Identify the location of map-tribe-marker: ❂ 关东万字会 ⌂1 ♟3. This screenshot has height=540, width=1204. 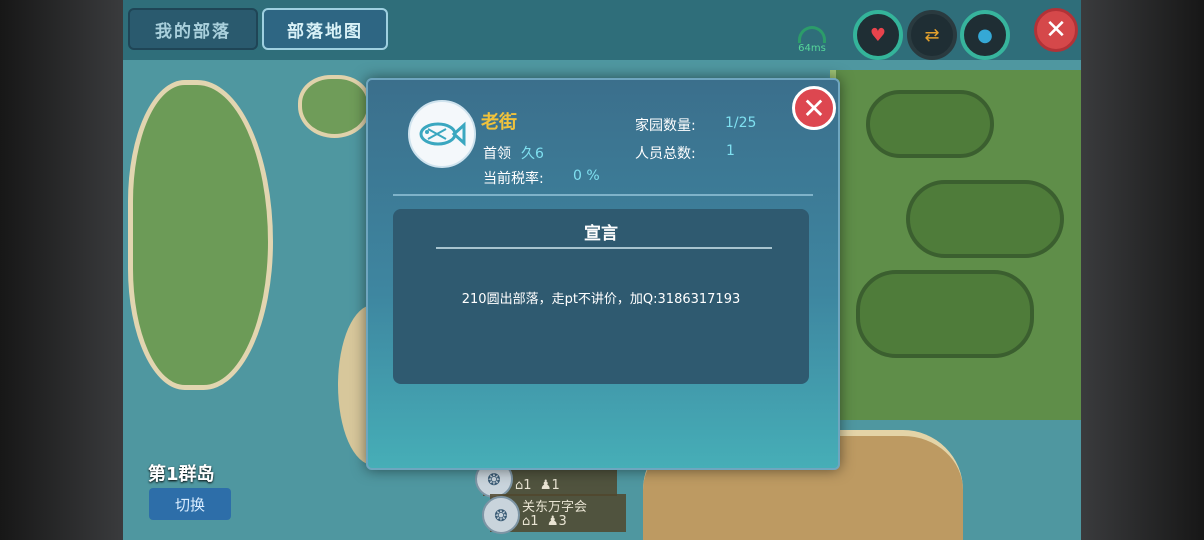
(554, 514).